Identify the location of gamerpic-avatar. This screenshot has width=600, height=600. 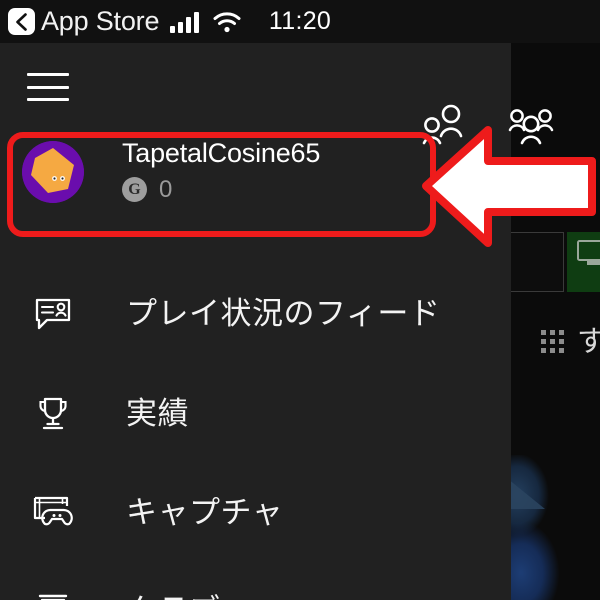
(53, 172).